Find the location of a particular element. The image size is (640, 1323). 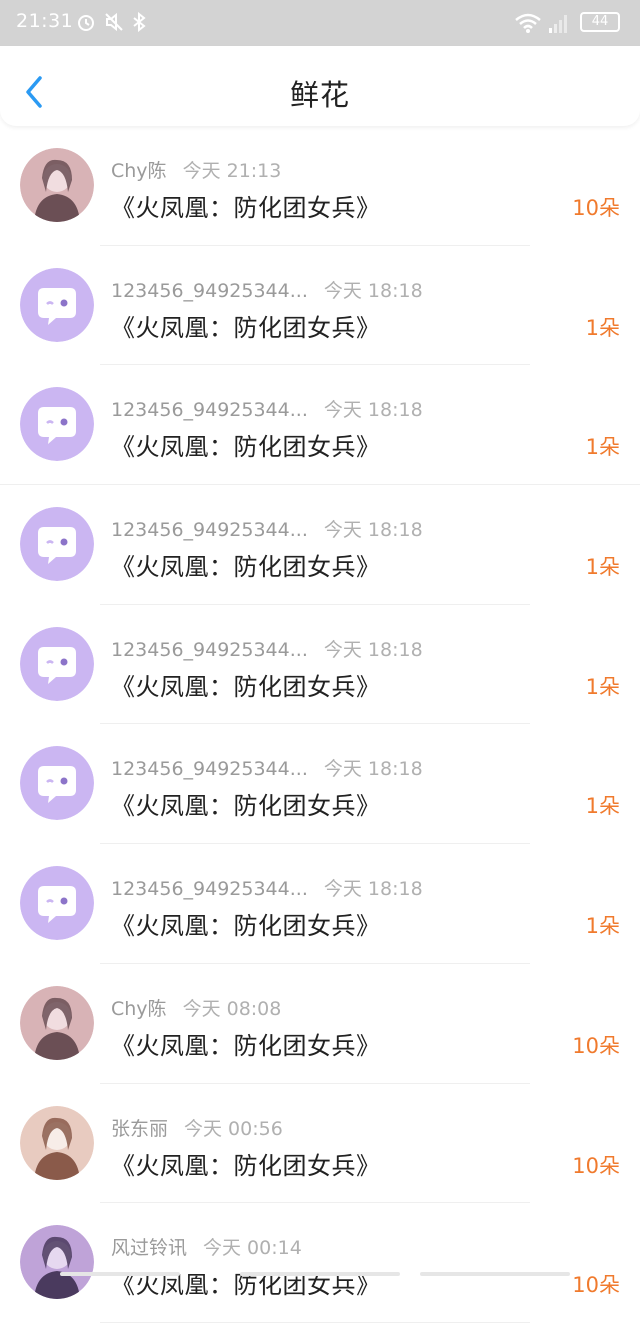

alarm-icon is located at coordinates (86, 23).